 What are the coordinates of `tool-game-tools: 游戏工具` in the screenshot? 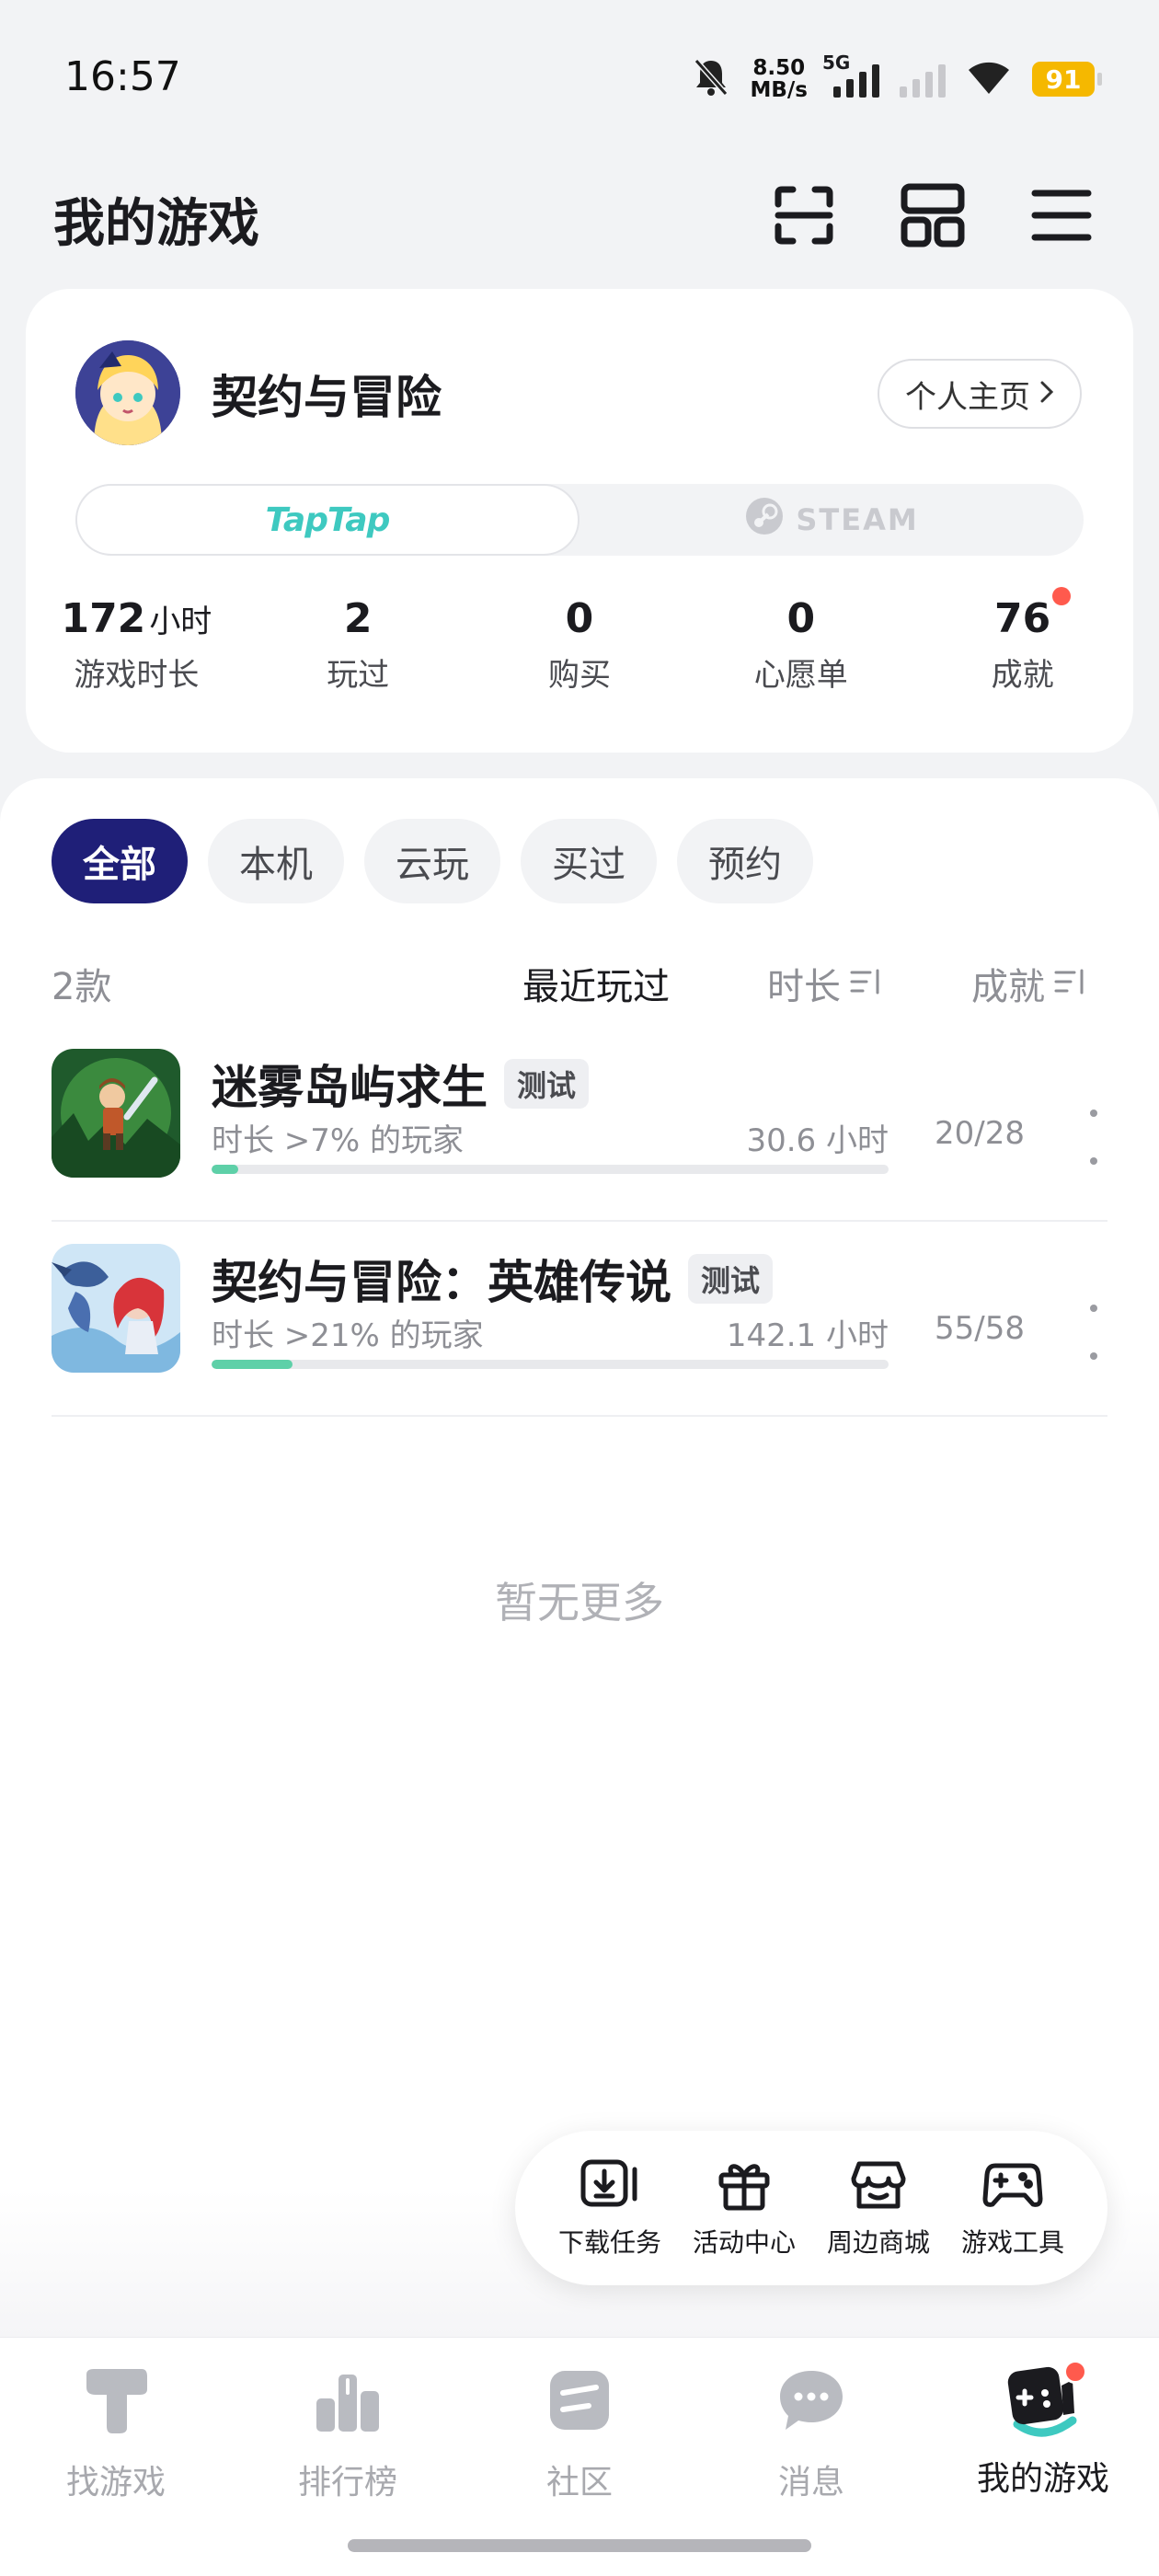 It's located at (1012, 2208).